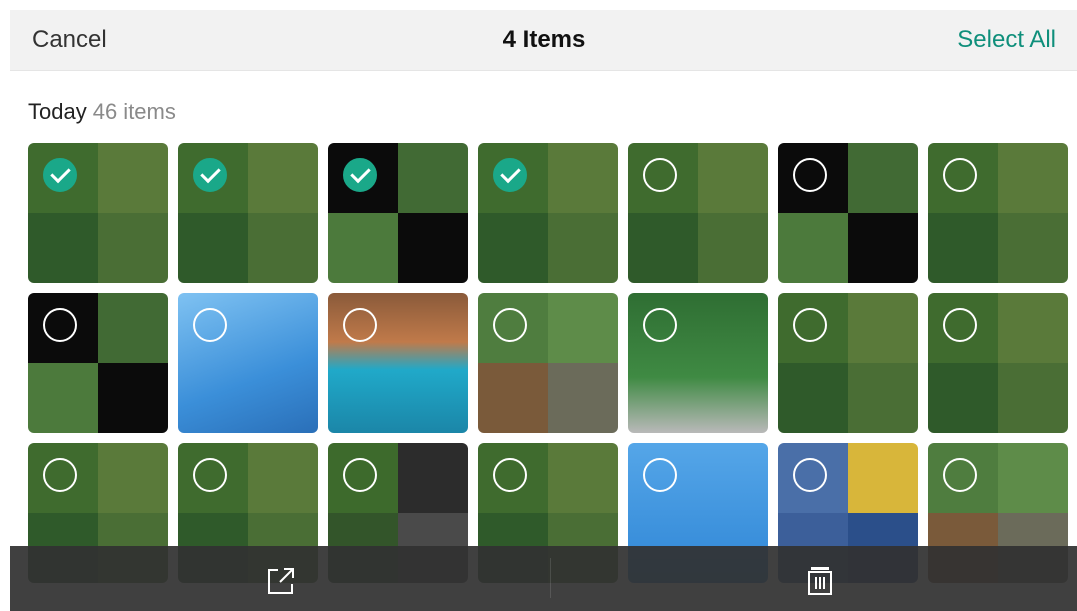  I want to click on selection-count-title: 4 Items, so click(544, 39).